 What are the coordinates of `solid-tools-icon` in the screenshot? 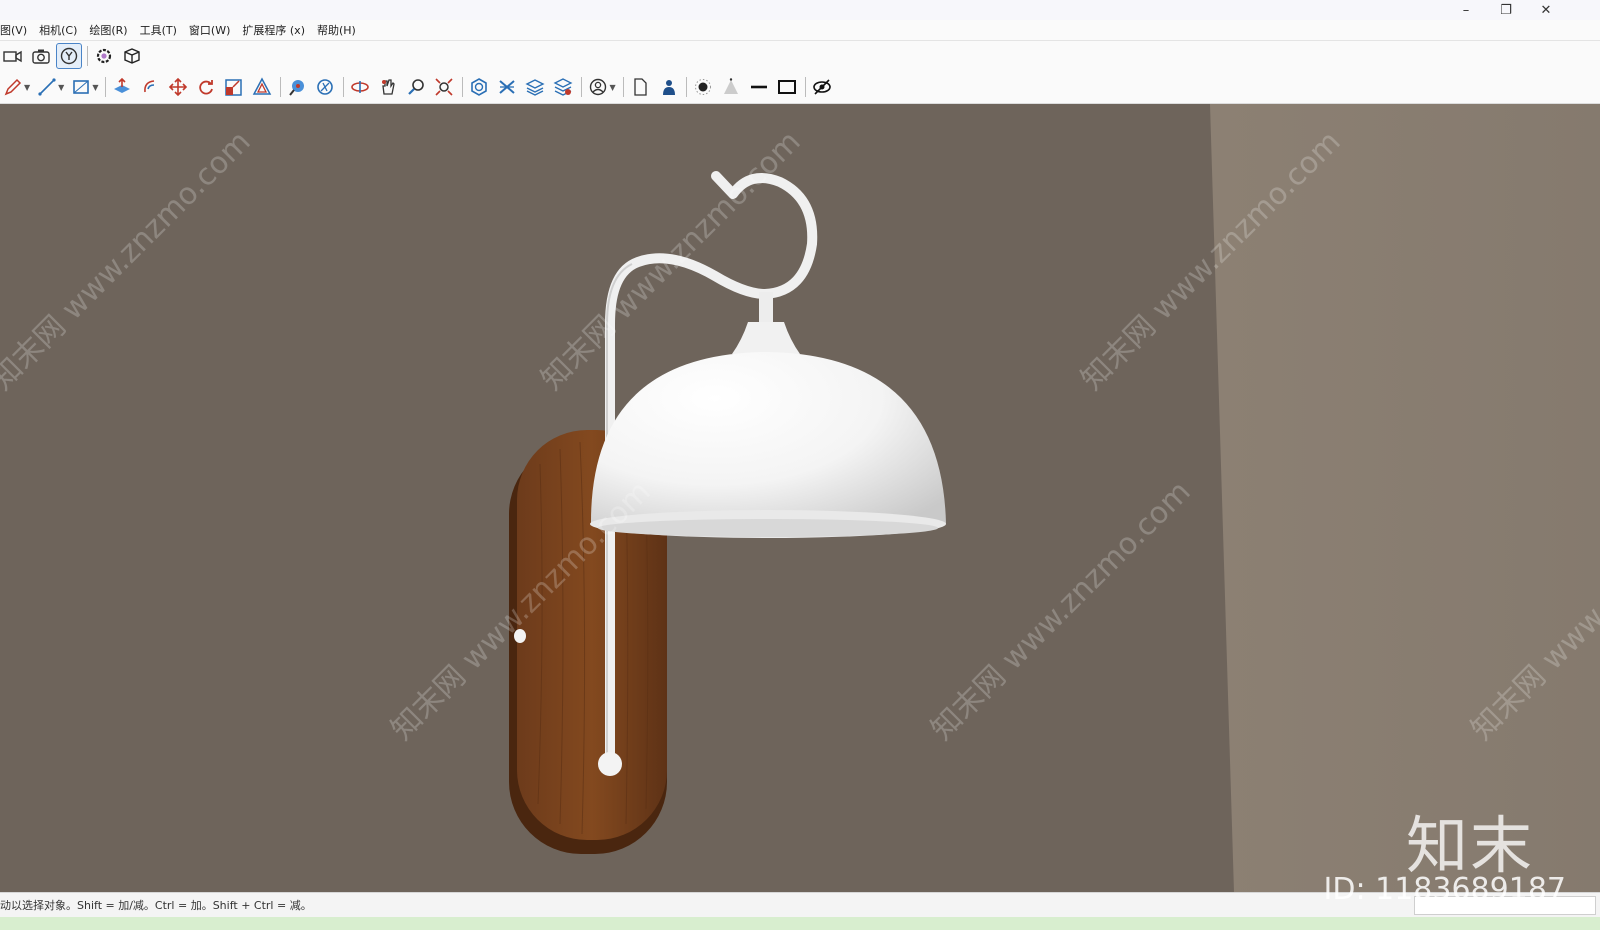 It's located at (479, 87).